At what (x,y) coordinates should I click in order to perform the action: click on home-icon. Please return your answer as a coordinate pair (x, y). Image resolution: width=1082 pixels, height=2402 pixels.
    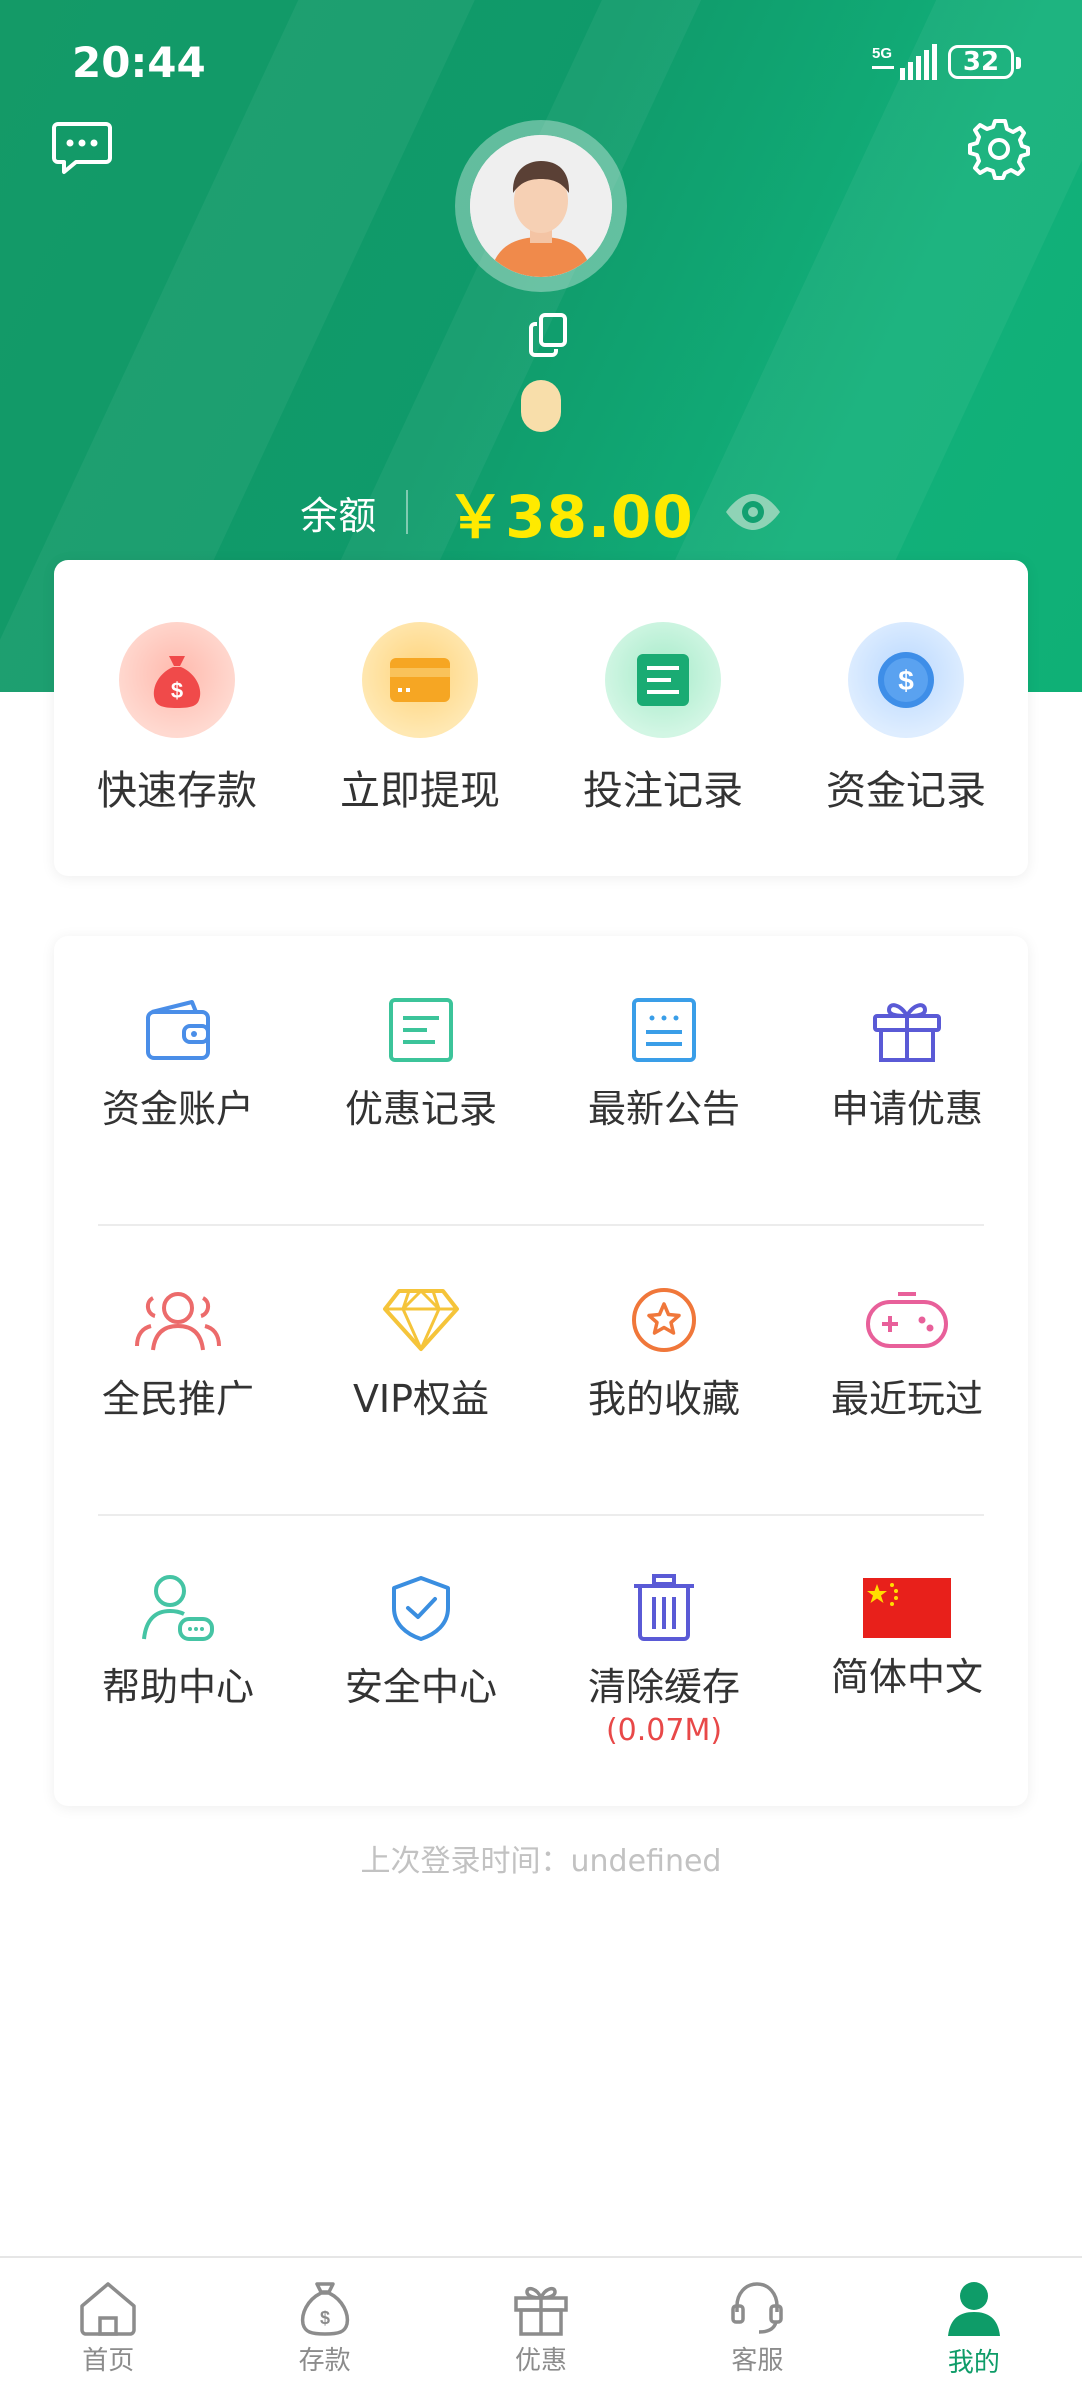
    Looking at the image, I should click on (108, 2309).